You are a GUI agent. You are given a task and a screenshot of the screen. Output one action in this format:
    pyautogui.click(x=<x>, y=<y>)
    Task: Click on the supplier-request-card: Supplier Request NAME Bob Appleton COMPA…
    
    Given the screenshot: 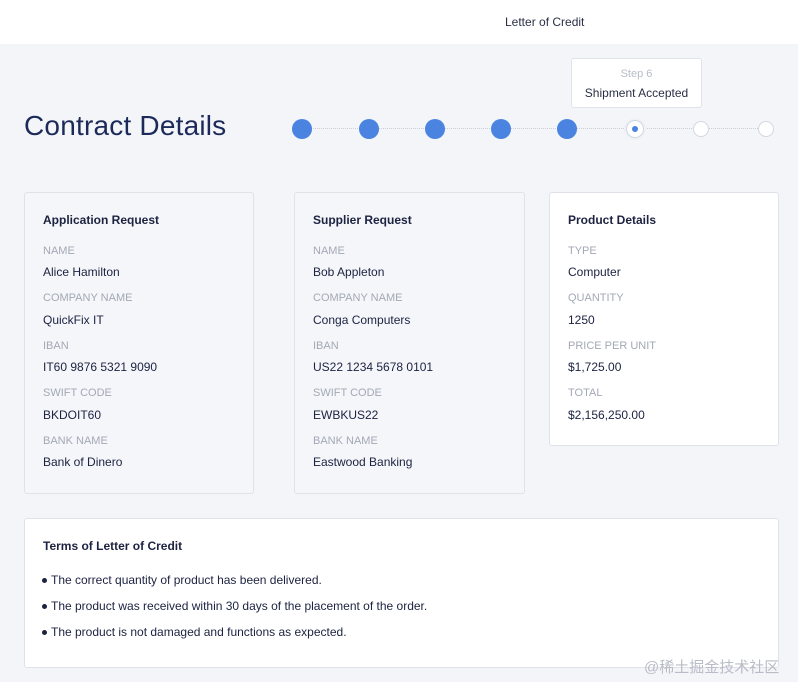 What is the action you would take?
    pyautogui.click(x=409, y=343)
    